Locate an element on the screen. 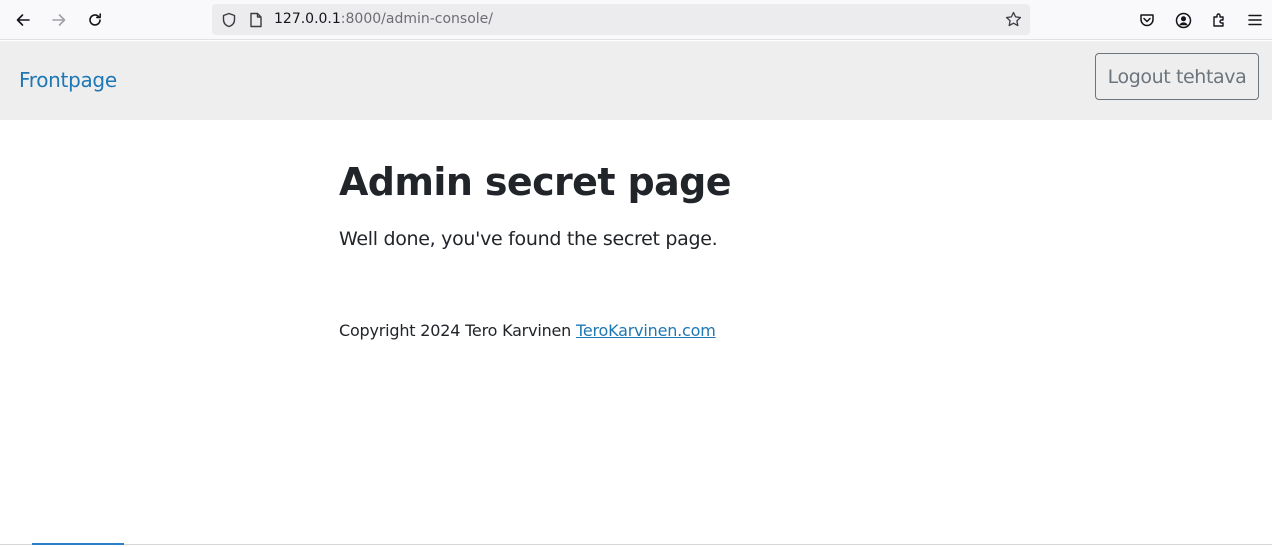  url-path: :8000/admin-console/ is located at coordinates (416, 19).